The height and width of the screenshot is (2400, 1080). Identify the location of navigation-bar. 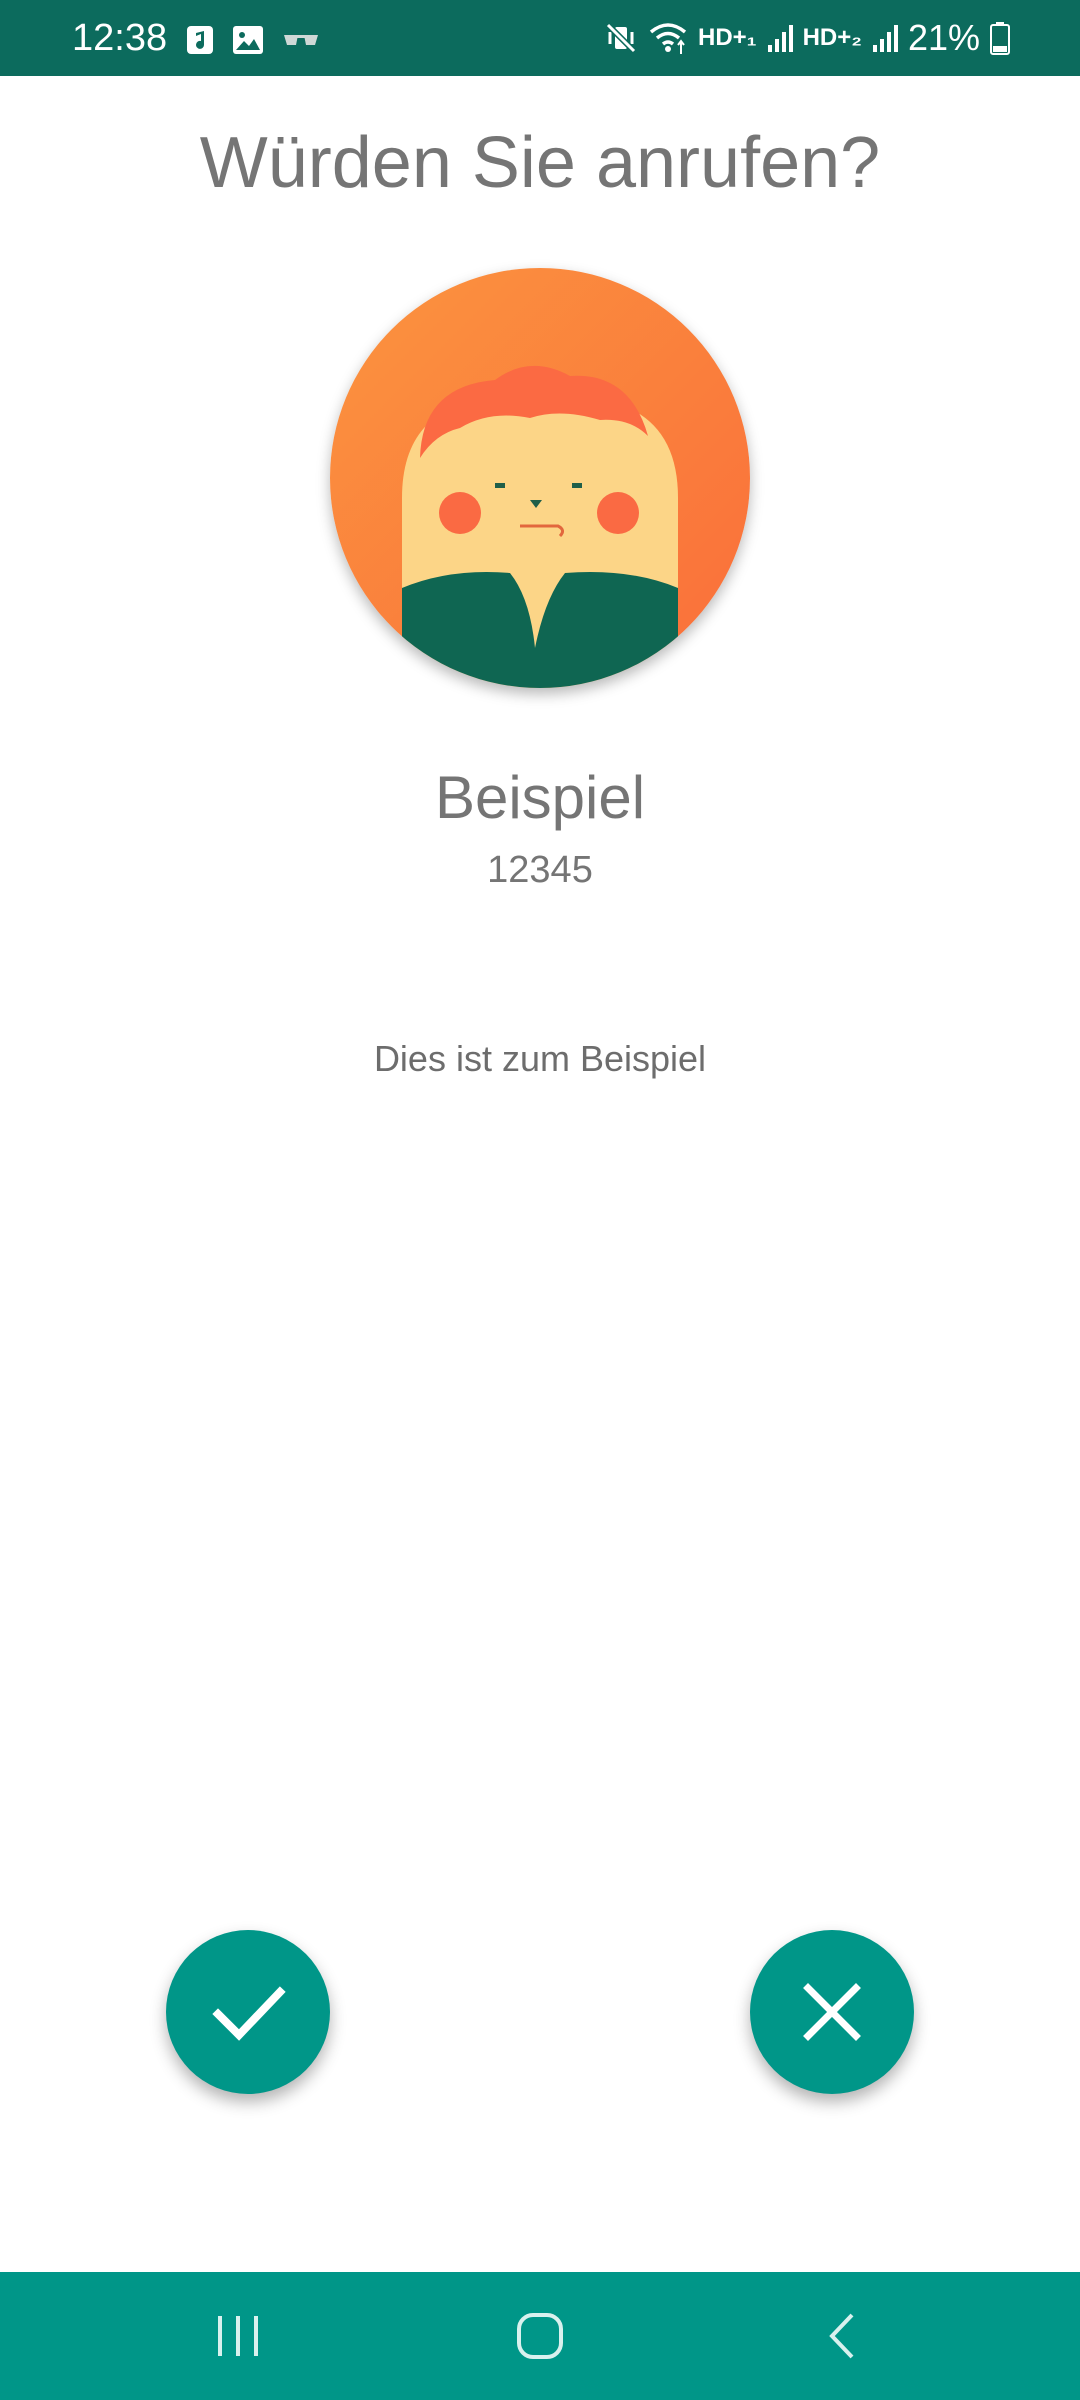
(540, 2336).